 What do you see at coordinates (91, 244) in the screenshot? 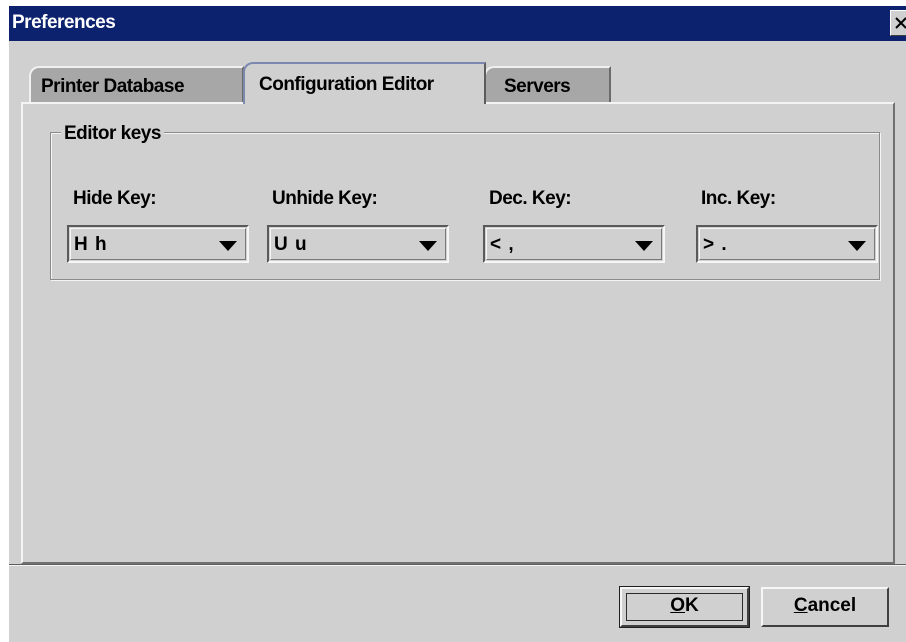
I see `dropdown-value: H h` at bounding box center [91, 244].